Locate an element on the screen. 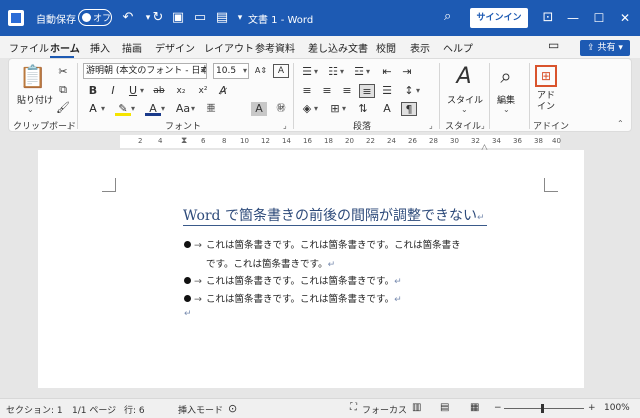 The height and width of the screenshot is (418, 640). increase-indent-icon: ⇥ is located at coordinates (407, 72).